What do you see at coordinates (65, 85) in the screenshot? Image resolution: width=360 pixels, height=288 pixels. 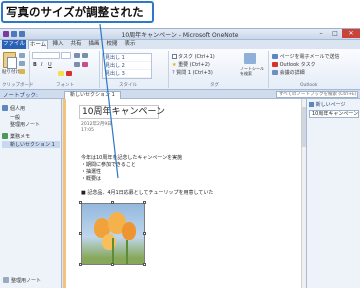 I see `font-group-label: フォント` at bounding box center [65, 85].